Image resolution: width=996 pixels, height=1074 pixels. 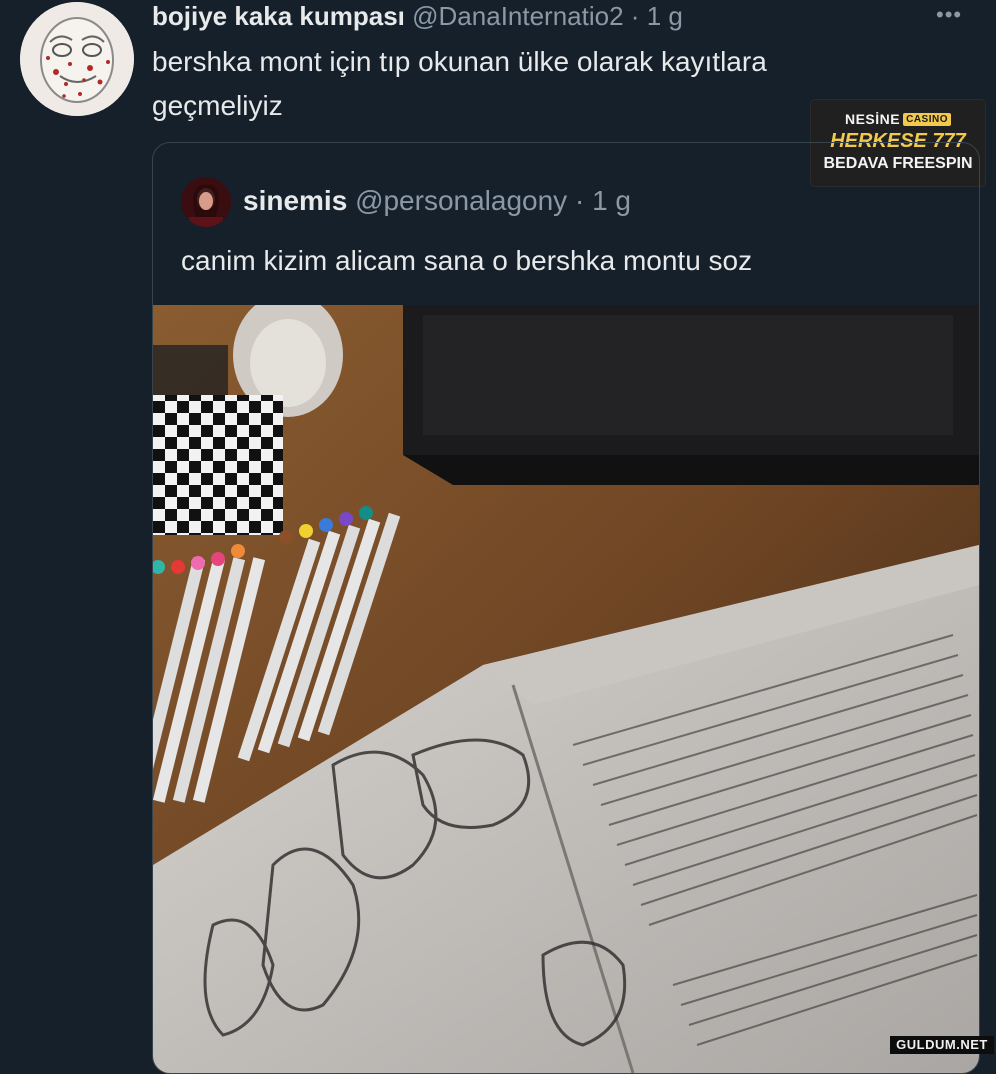 What do you see at coordinates (942, 1045) in the screenshot?
I see `watermark: GULDUM.NET` at bounding box center [942, 1045].